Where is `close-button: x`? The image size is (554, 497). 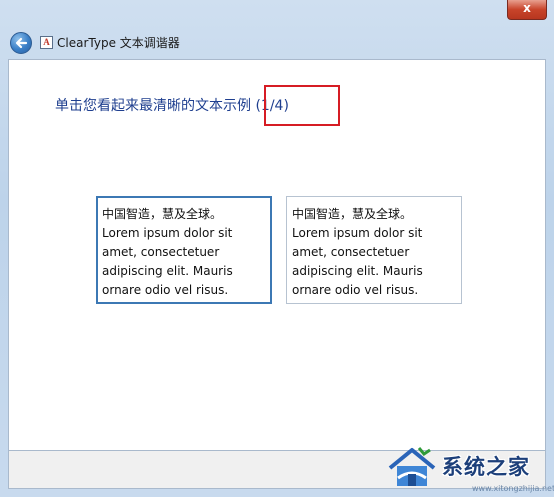
close-button: x is located at coordinates (527, 10).